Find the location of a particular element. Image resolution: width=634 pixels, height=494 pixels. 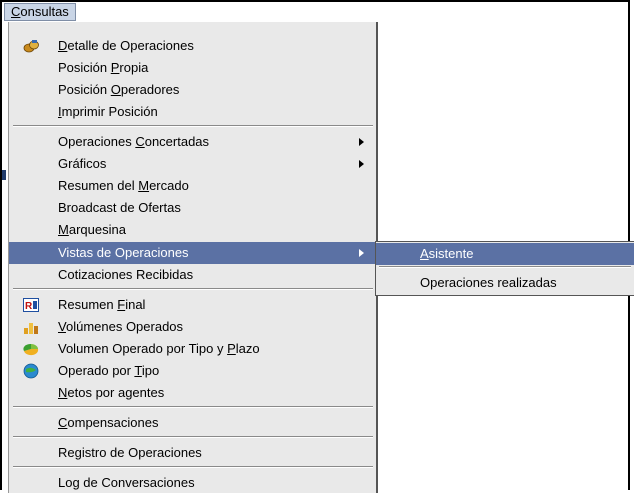

pie-slice-icon is located at coordinates (31, 349).